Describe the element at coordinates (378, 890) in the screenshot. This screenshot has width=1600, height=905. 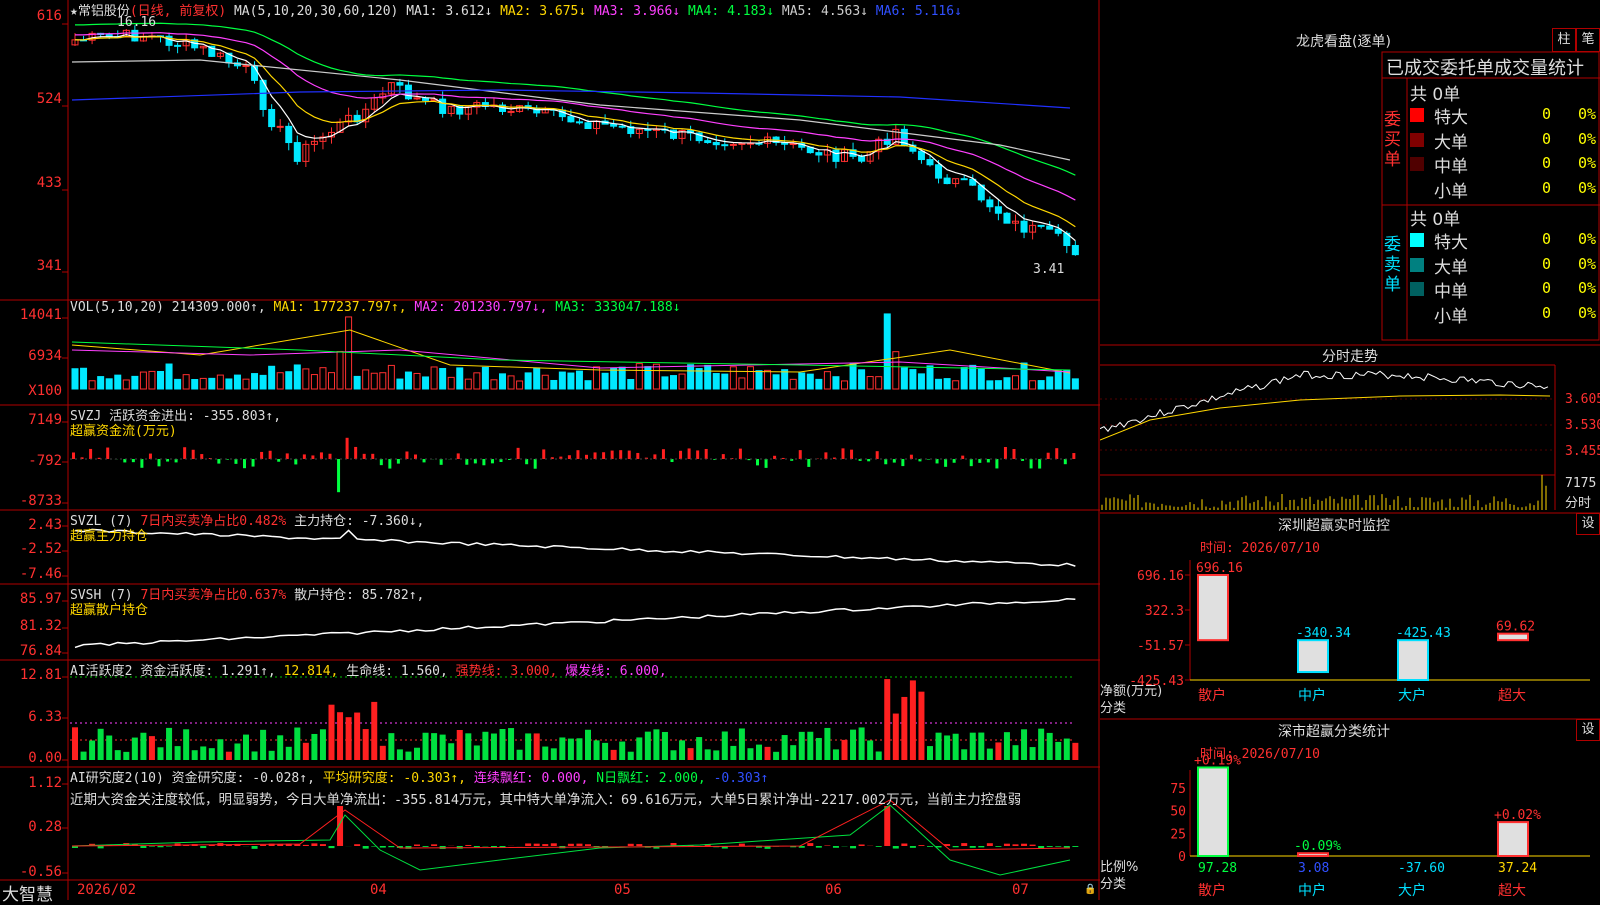
I see `month-label-2: 04` at that location.